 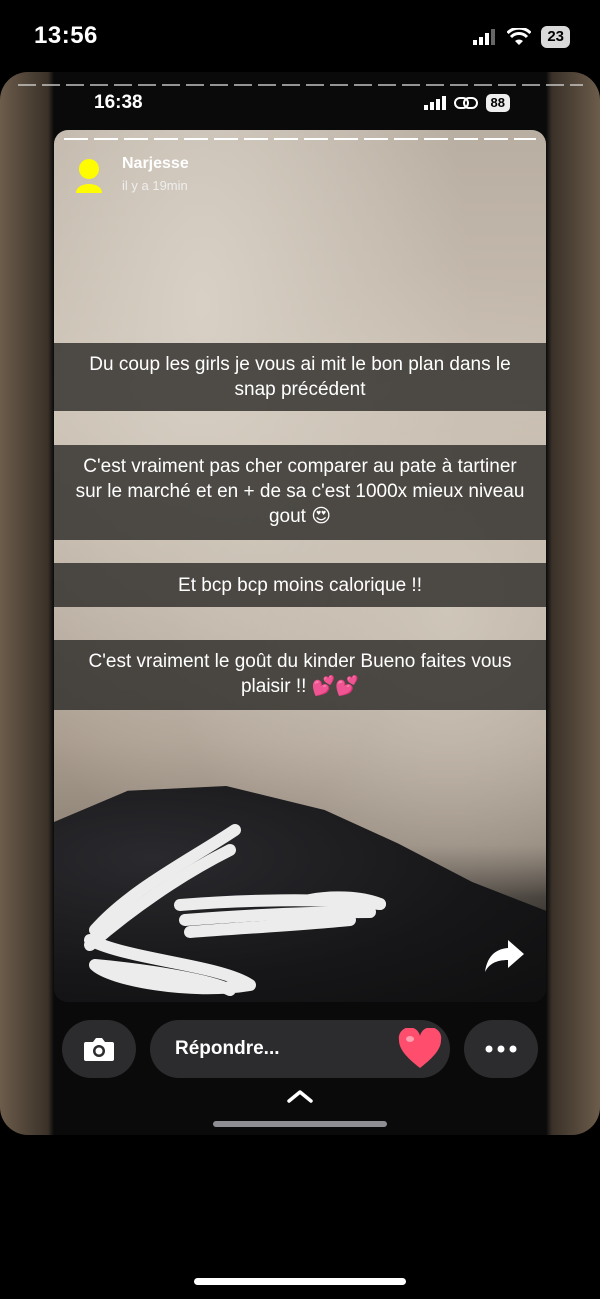 What do you see at coordinates (300, 1281) in the screenshot?
I see `home-indicator` at bounding box center [300, 1281].